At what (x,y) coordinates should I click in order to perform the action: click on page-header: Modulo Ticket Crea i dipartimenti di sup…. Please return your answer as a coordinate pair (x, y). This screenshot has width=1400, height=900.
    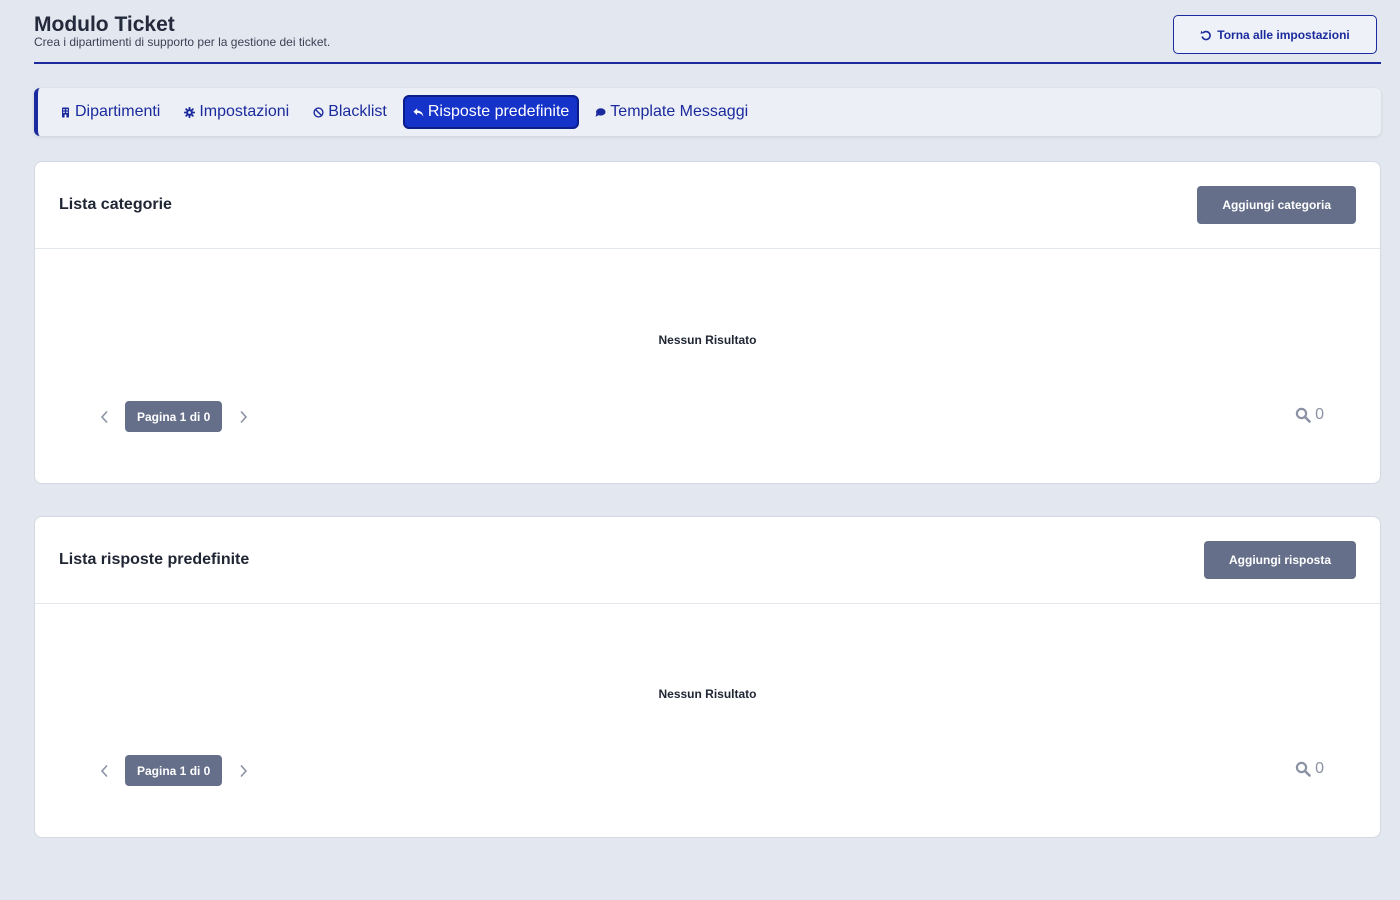
    Looking at the image, I should click on (707, 32).